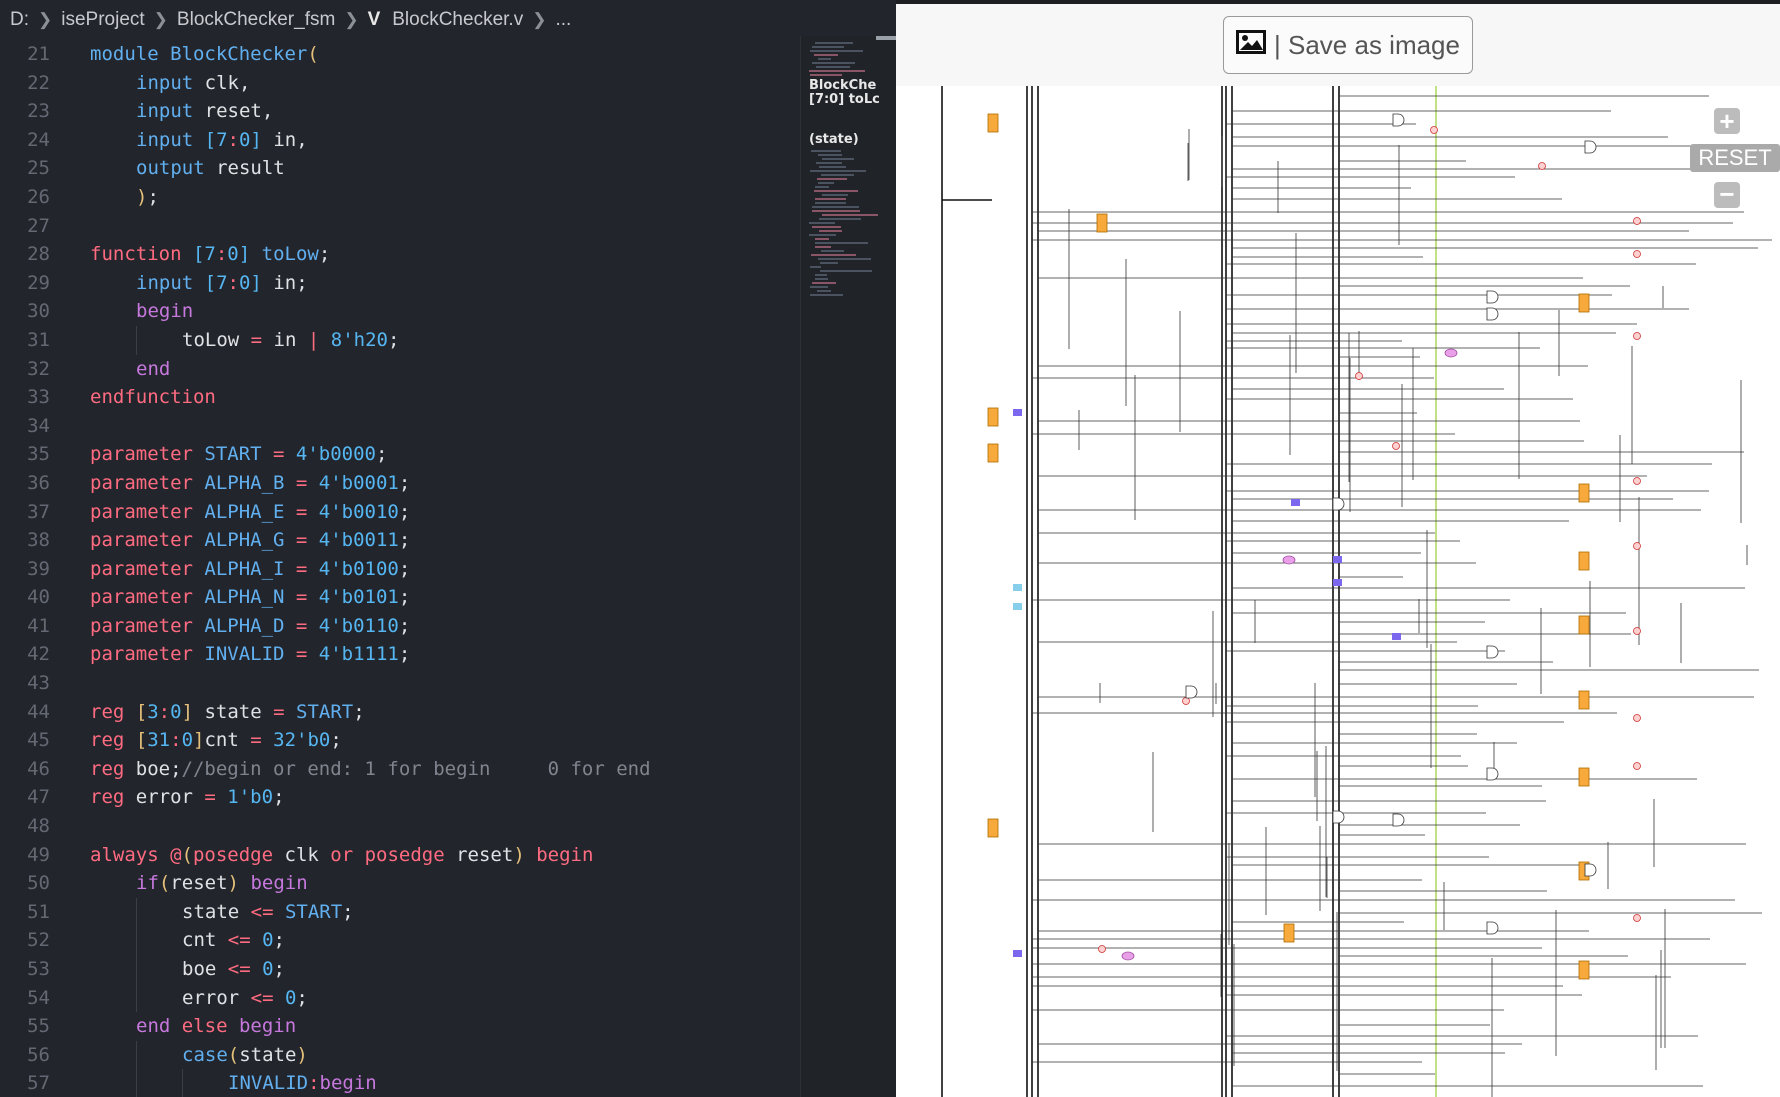 The image size is (1780, 1097). What do you see at coordinates (400, 998) in the screenshot?
I see `code-line: 54 error <= 0;` at bounding box center [400, 998].